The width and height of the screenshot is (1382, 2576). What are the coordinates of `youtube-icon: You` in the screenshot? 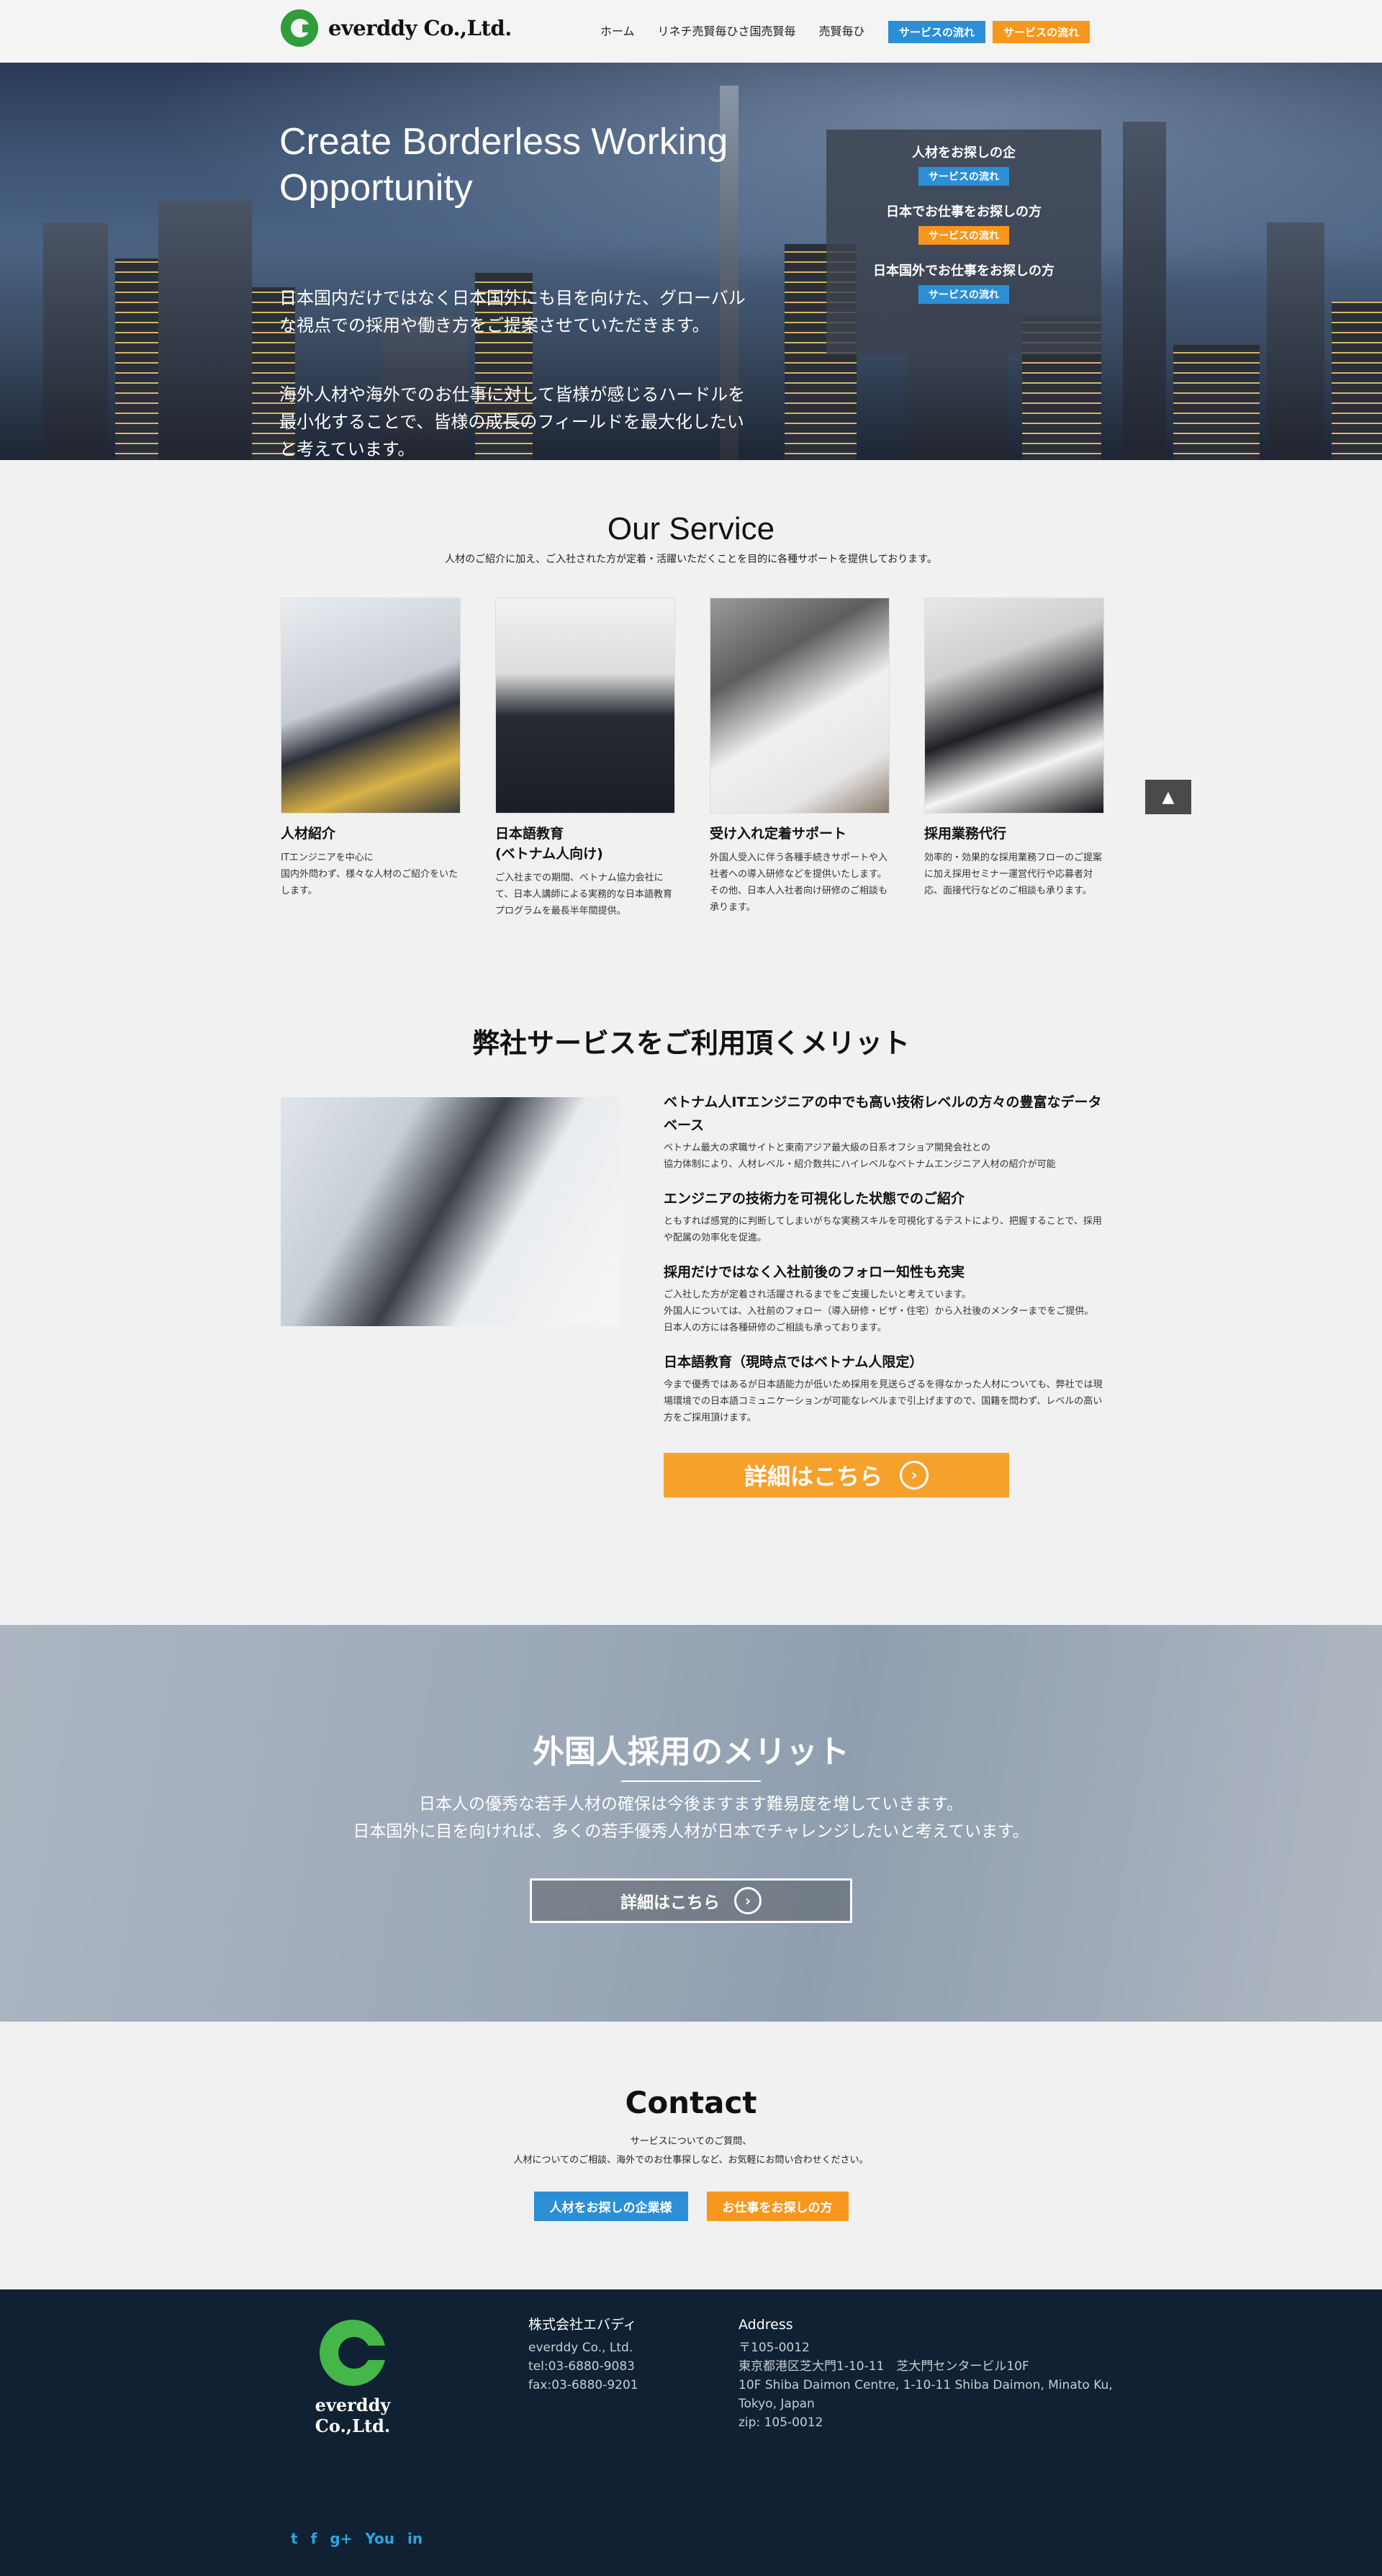 It's located at (380, 2538).